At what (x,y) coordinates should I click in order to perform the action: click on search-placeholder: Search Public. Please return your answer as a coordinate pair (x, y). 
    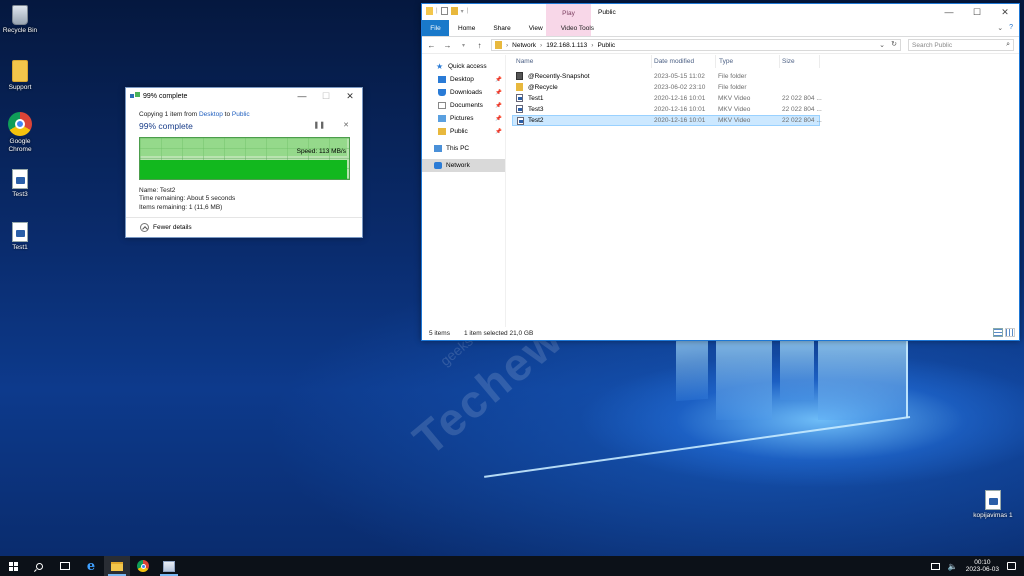
    Looking at the image, I should click on (932, 45).